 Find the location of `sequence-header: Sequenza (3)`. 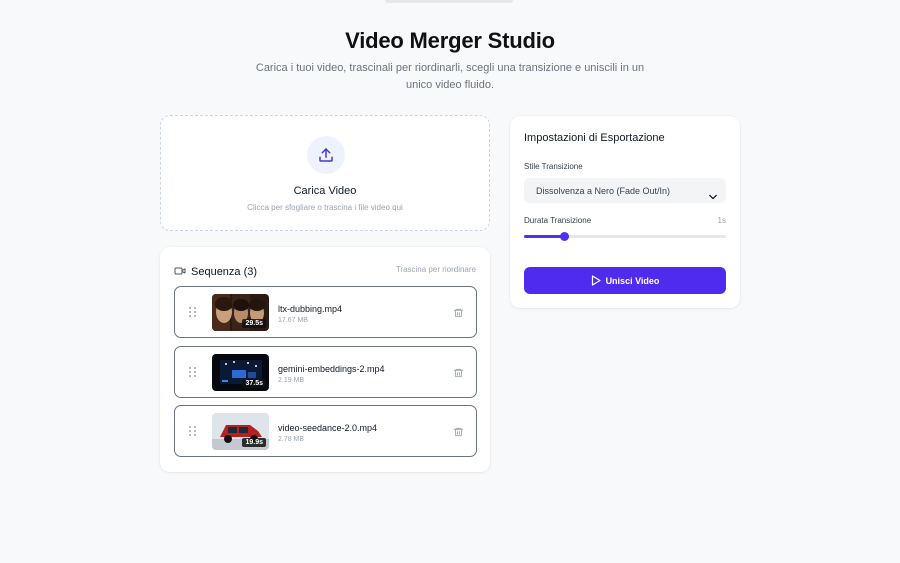

sequence-header: Sequenza (3) is located at coordinates (215, 272).